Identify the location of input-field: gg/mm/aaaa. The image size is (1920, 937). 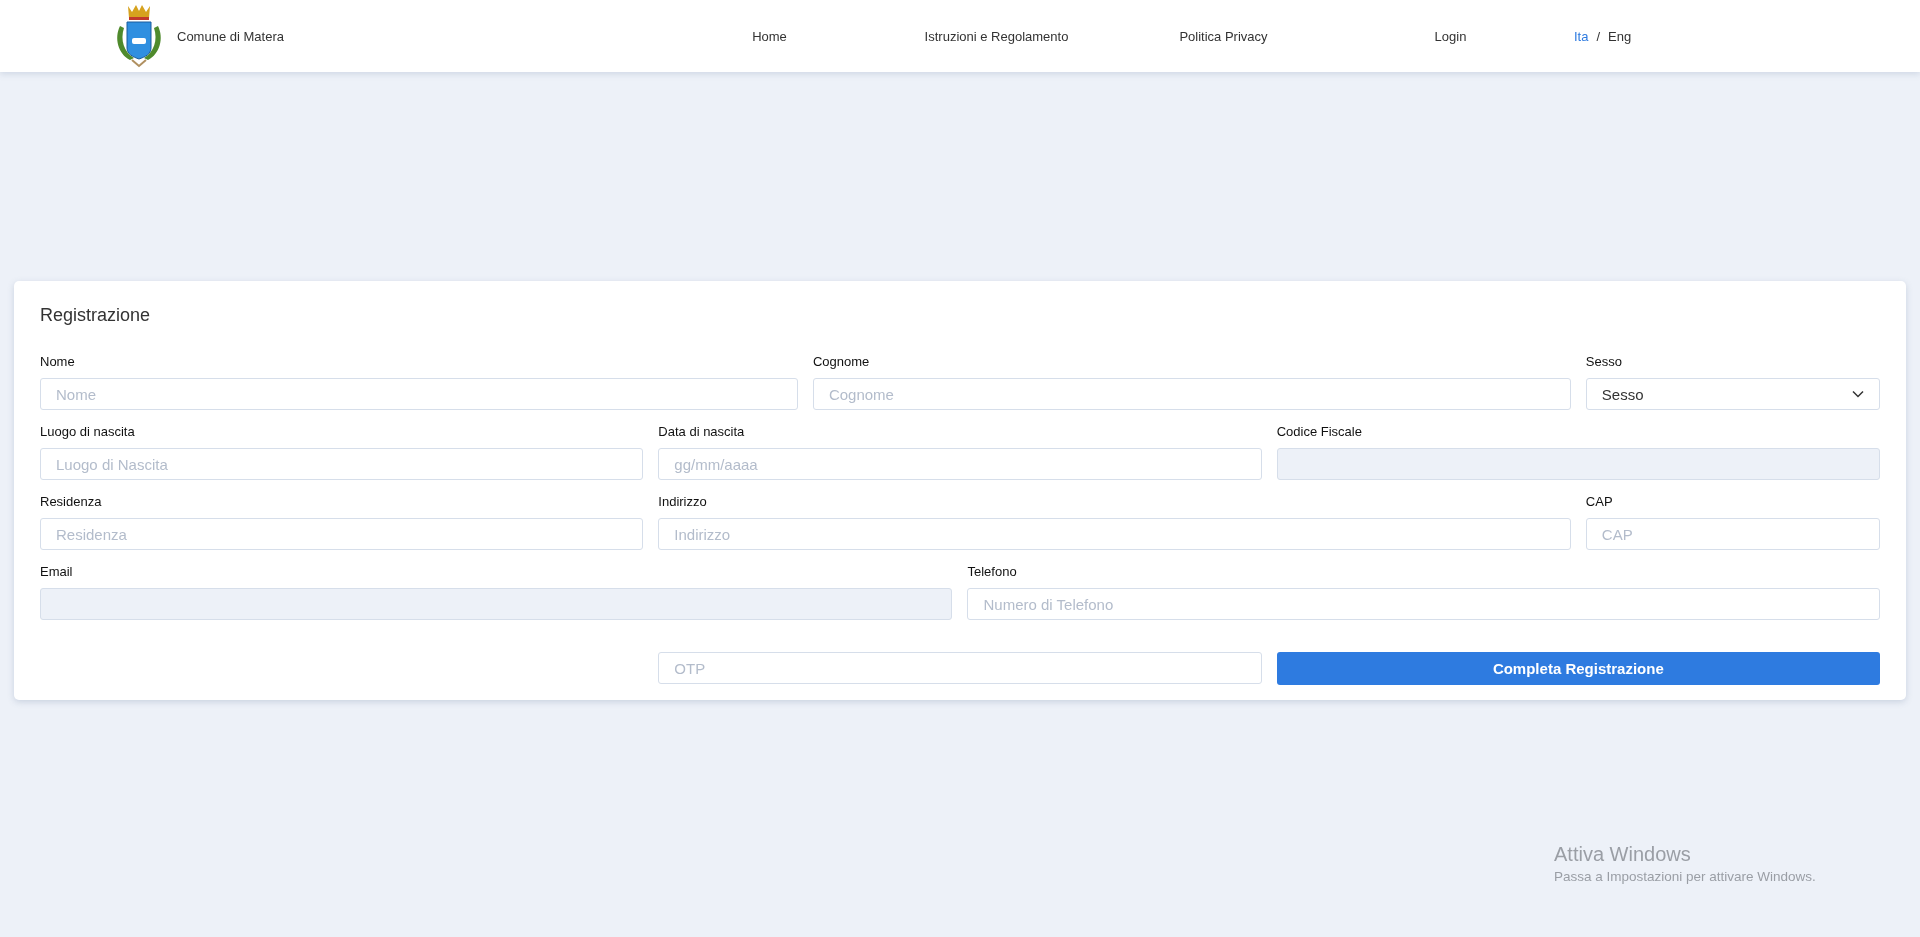
(960, 464).